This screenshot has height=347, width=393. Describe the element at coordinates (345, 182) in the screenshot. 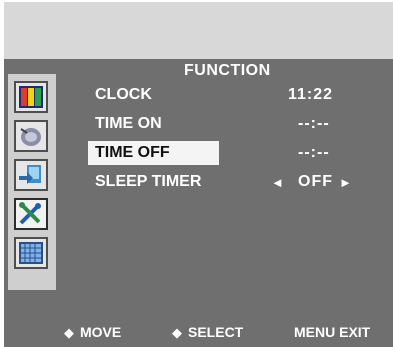

I see `right-arrow-icon: ►` at that location.